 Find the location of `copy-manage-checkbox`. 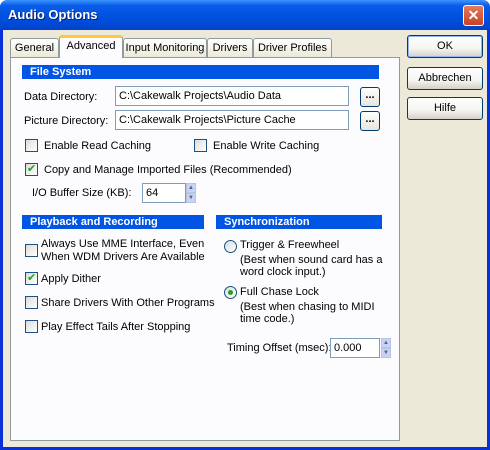

copy-manage-checkbox is located at coordinates (31, 169).